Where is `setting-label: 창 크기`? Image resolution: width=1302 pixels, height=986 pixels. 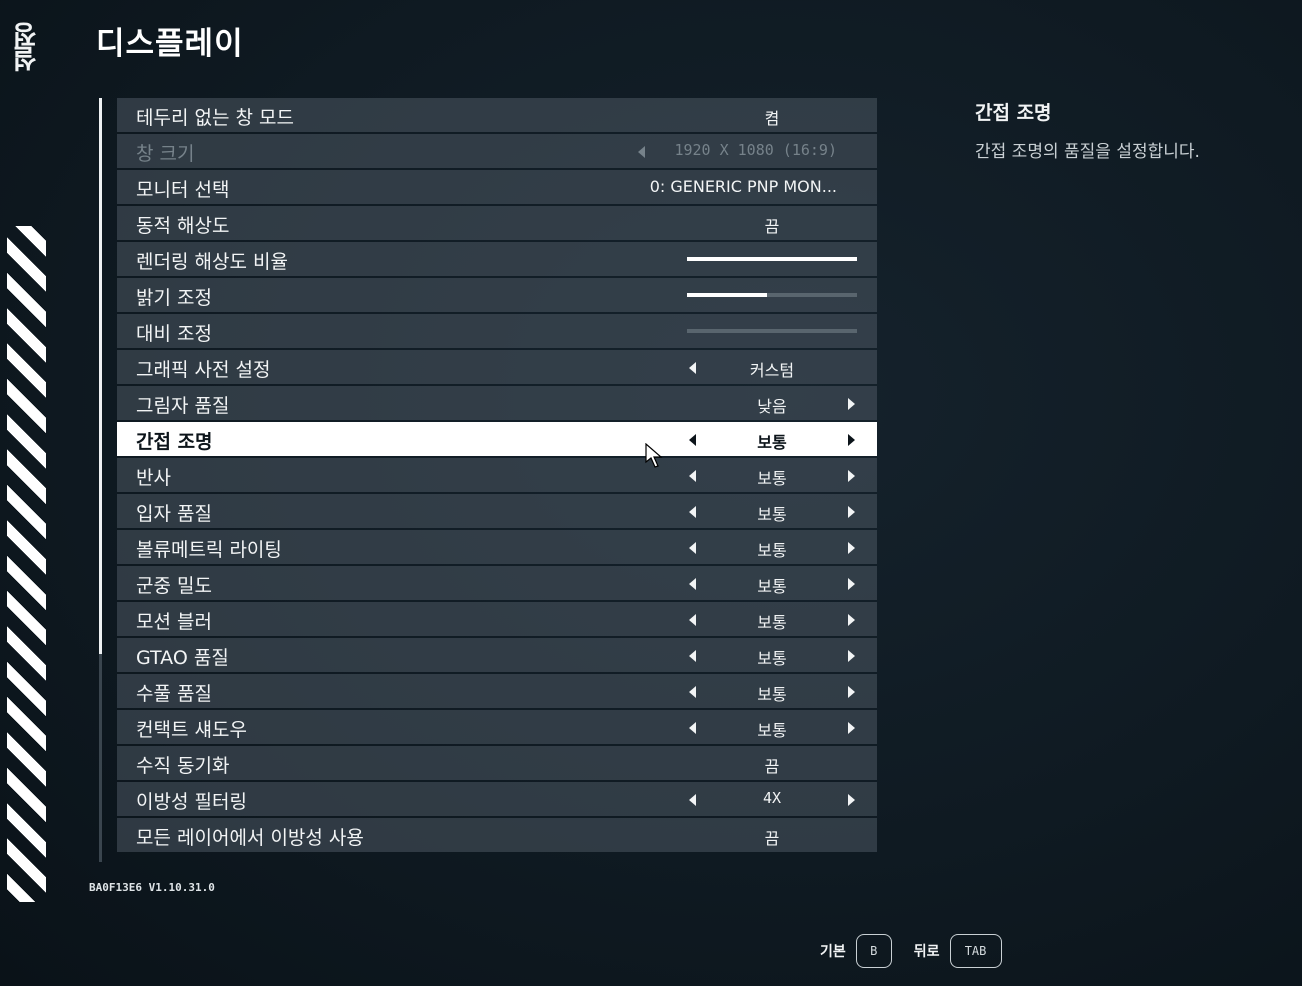
setting-label: 창 크기 is located at coordinates (165, 154).